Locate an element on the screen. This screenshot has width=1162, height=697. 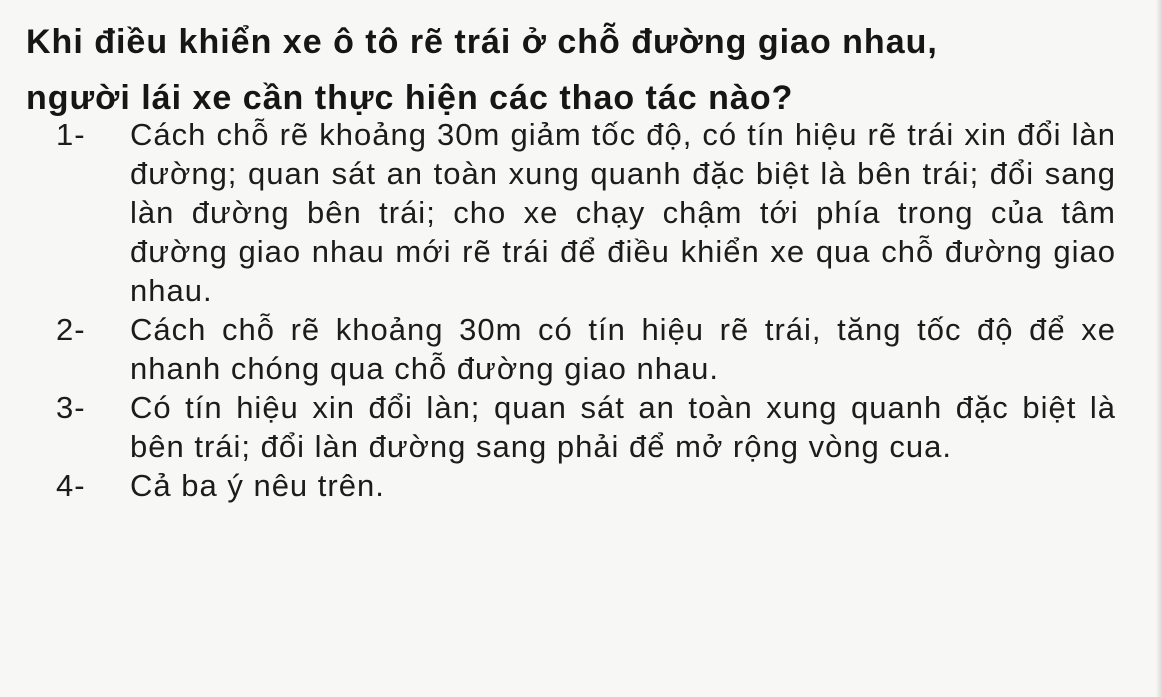
page-edge-divider is located at coordinates (1159, 348).